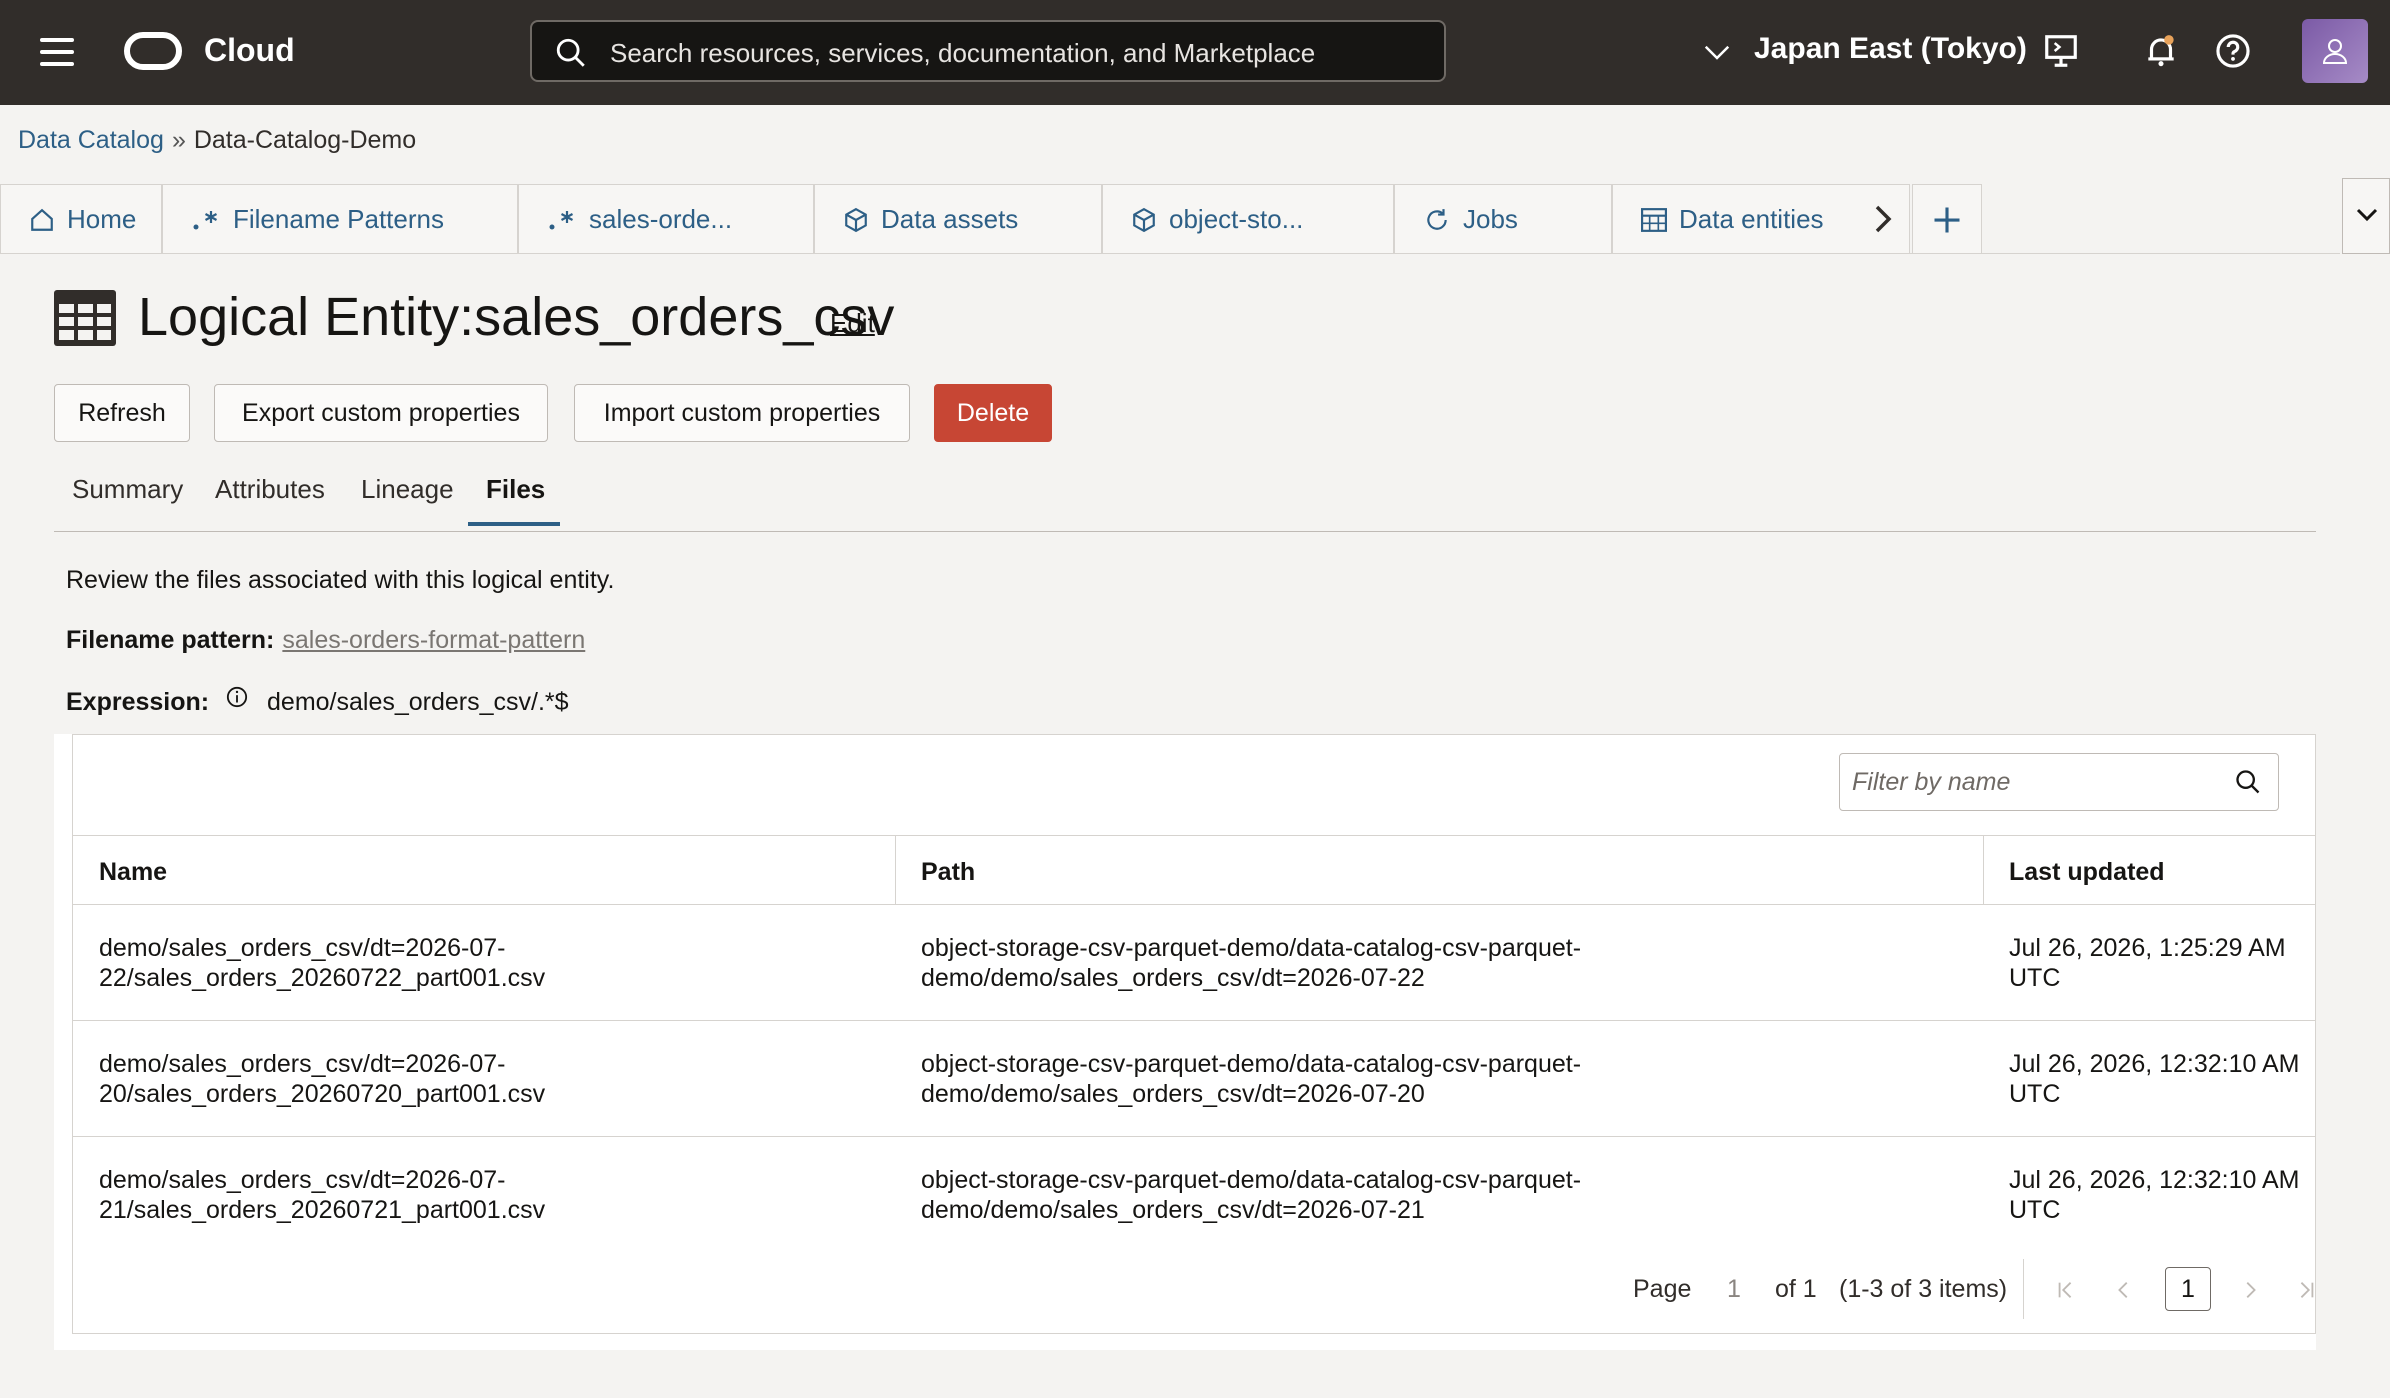 The height and width of the screenshot is (1398, 2390). Describe the element at coordinates (2023, 1289) in the screenshot. I see `pagination-divider` at that location.